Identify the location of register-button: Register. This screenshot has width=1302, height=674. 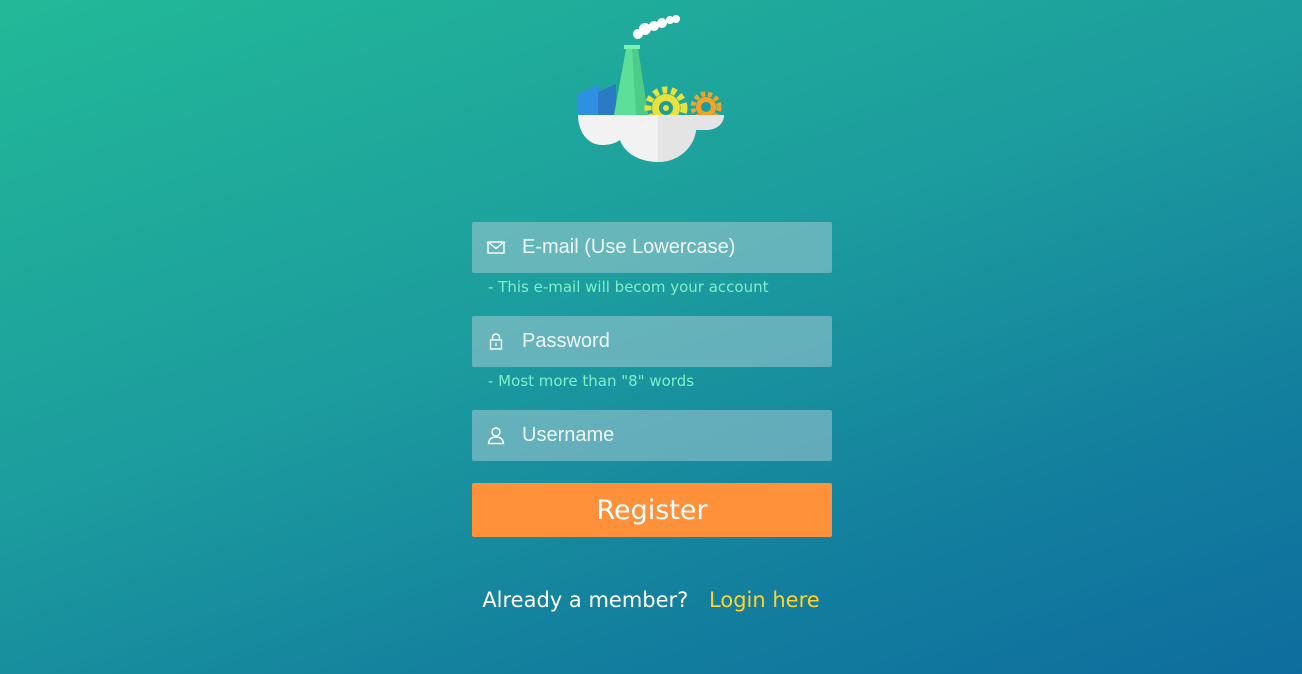
(652, 510).